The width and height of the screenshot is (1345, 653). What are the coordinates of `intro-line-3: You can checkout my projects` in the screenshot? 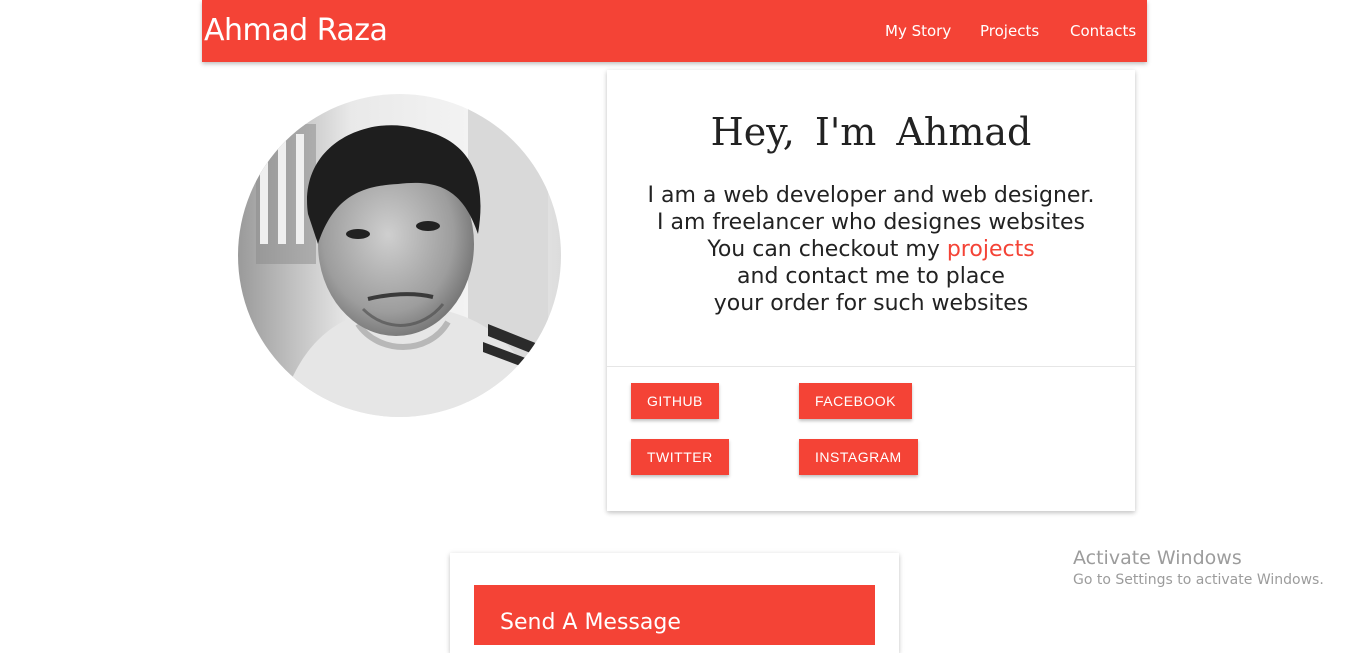 It's located at (871, 249).